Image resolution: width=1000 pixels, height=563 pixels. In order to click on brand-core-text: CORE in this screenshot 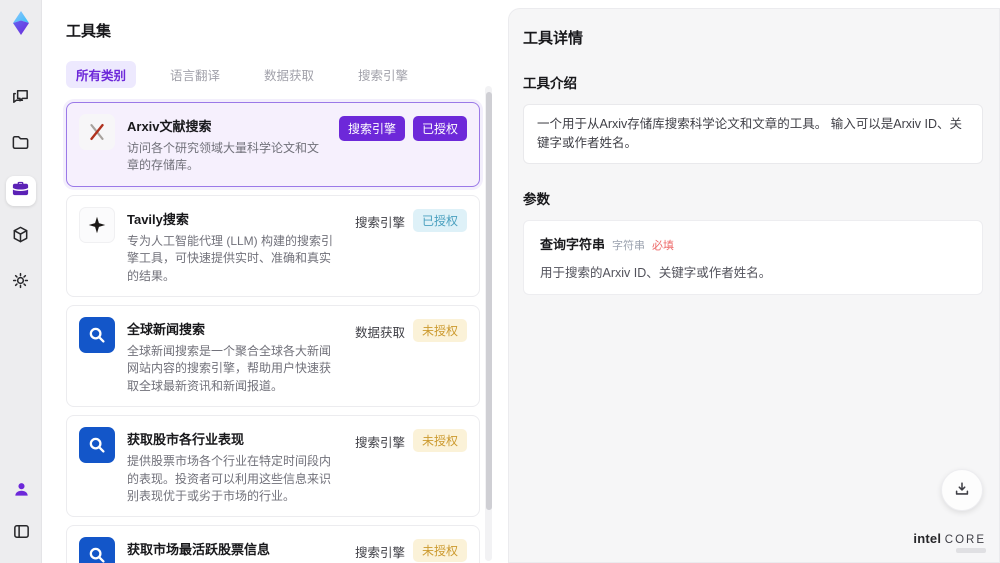, I will do `click(965, 540)`.